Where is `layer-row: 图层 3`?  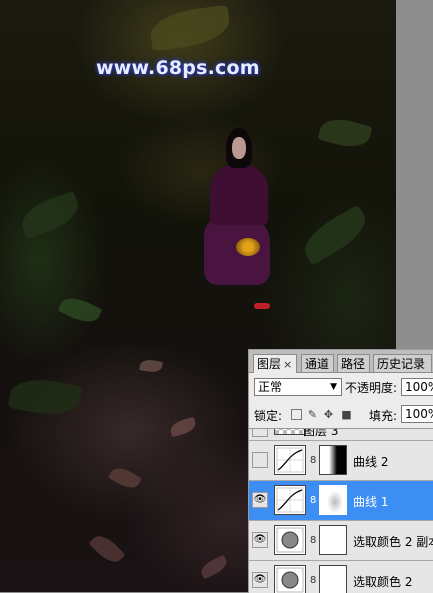
layer-row: 图层 3 is located at coordinates (341, 435).